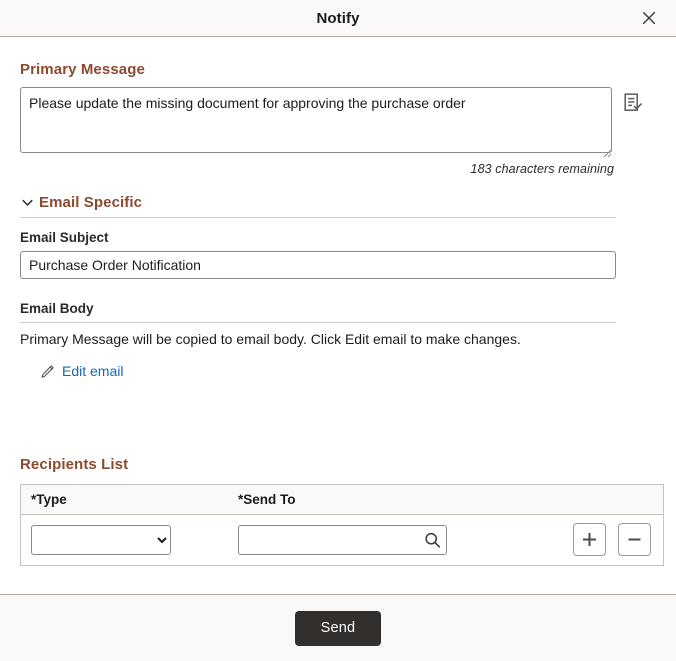  What do you see at coordinates (542, 169) in the screenshot?
I see `chars-remaining-text: 183 characters remaining` at bounding box center [542, 169].